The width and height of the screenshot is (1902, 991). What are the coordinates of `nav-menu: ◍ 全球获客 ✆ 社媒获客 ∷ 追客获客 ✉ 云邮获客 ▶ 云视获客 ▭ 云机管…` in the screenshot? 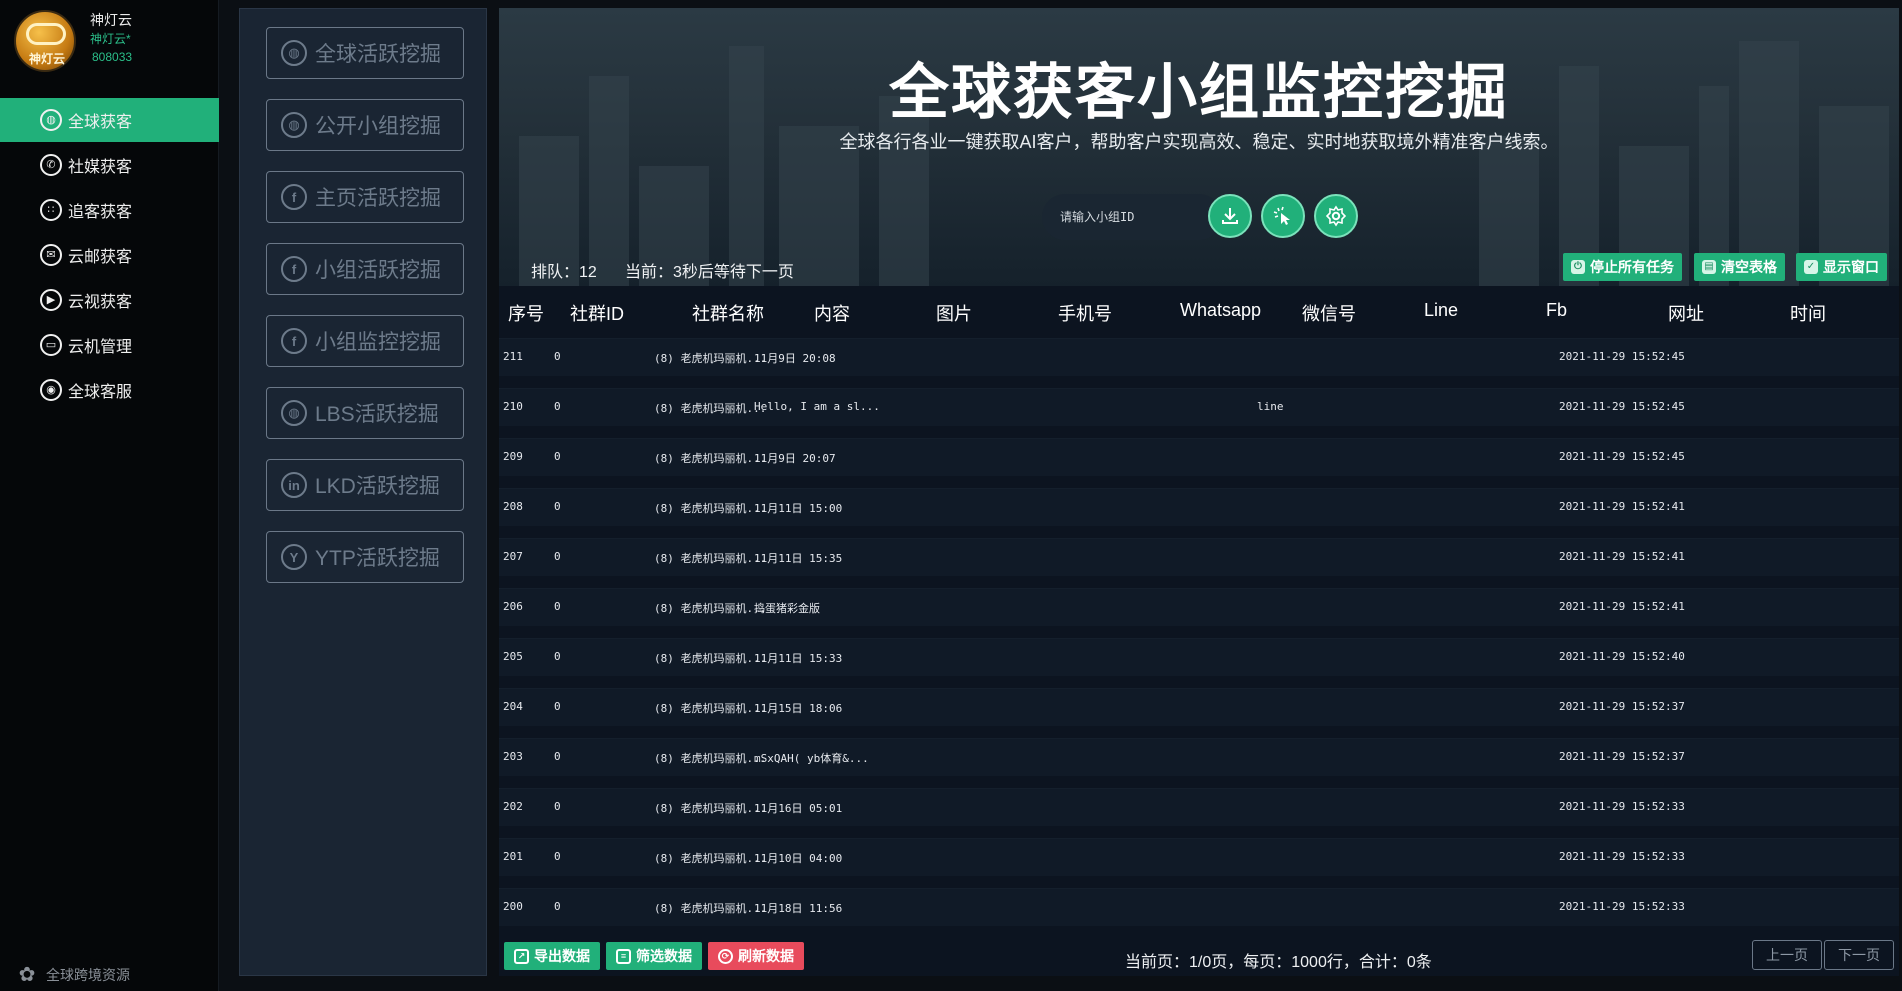 It's located at (109, 255).